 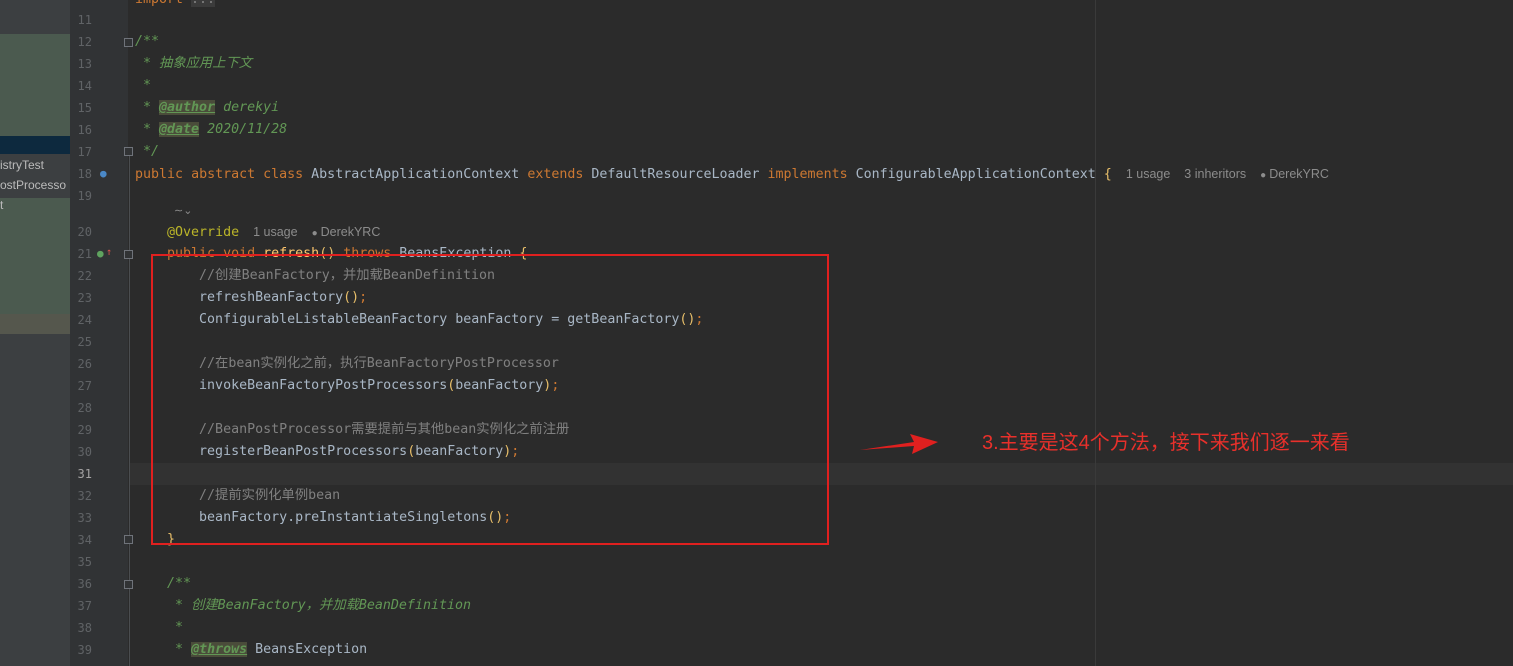 I want to click on inheritors-hint: 3 inheritors, so click(x=1215, y=174).